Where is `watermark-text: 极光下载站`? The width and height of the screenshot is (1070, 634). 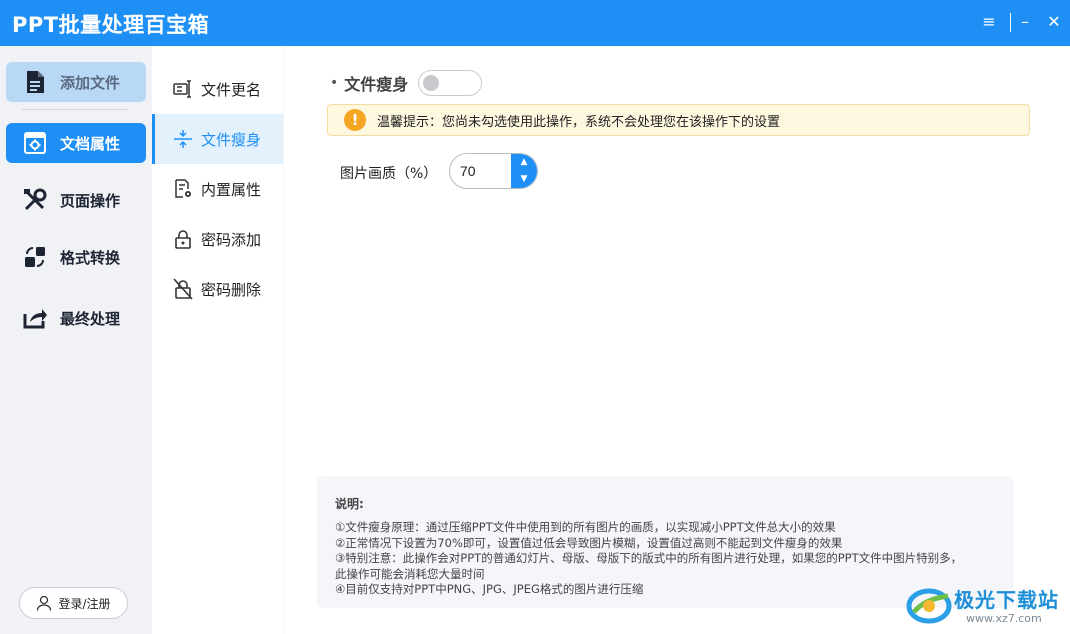 watermark-text: 极光下载站 is located at coordinates (1006, 600).